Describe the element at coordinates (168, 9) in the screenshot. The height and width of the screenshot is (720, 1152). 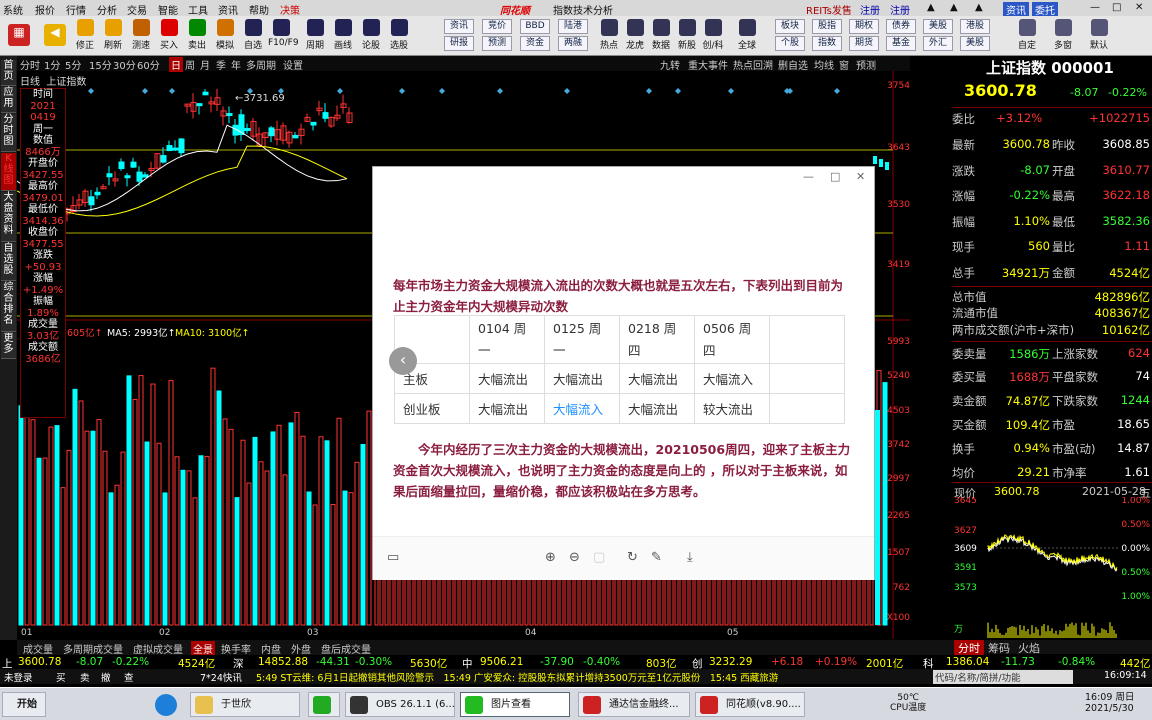
I see `menu-smart: 智能` at that location.